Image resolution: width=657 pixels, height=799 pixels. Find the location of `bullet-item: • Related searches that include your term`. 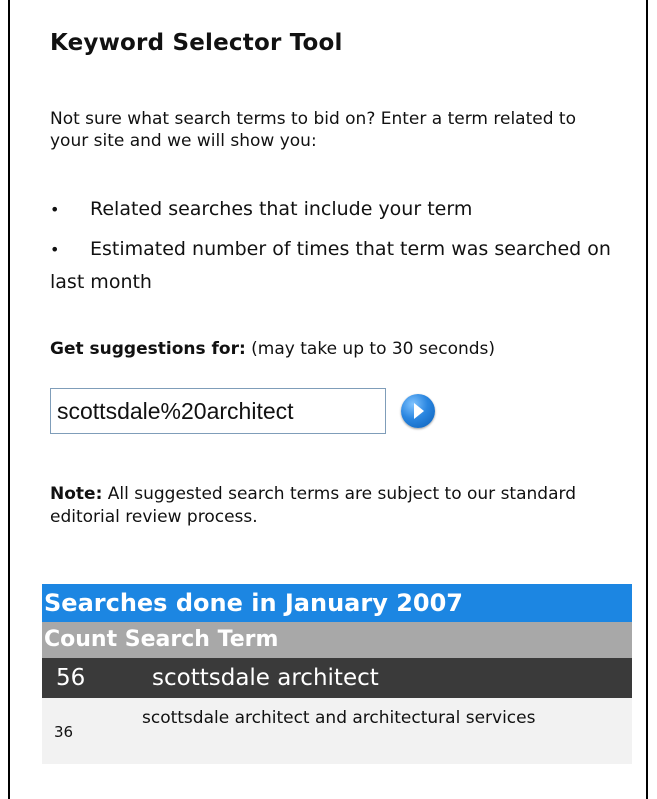

bullet-item: • Related searches that include your term is located at coordinates (335, 209).